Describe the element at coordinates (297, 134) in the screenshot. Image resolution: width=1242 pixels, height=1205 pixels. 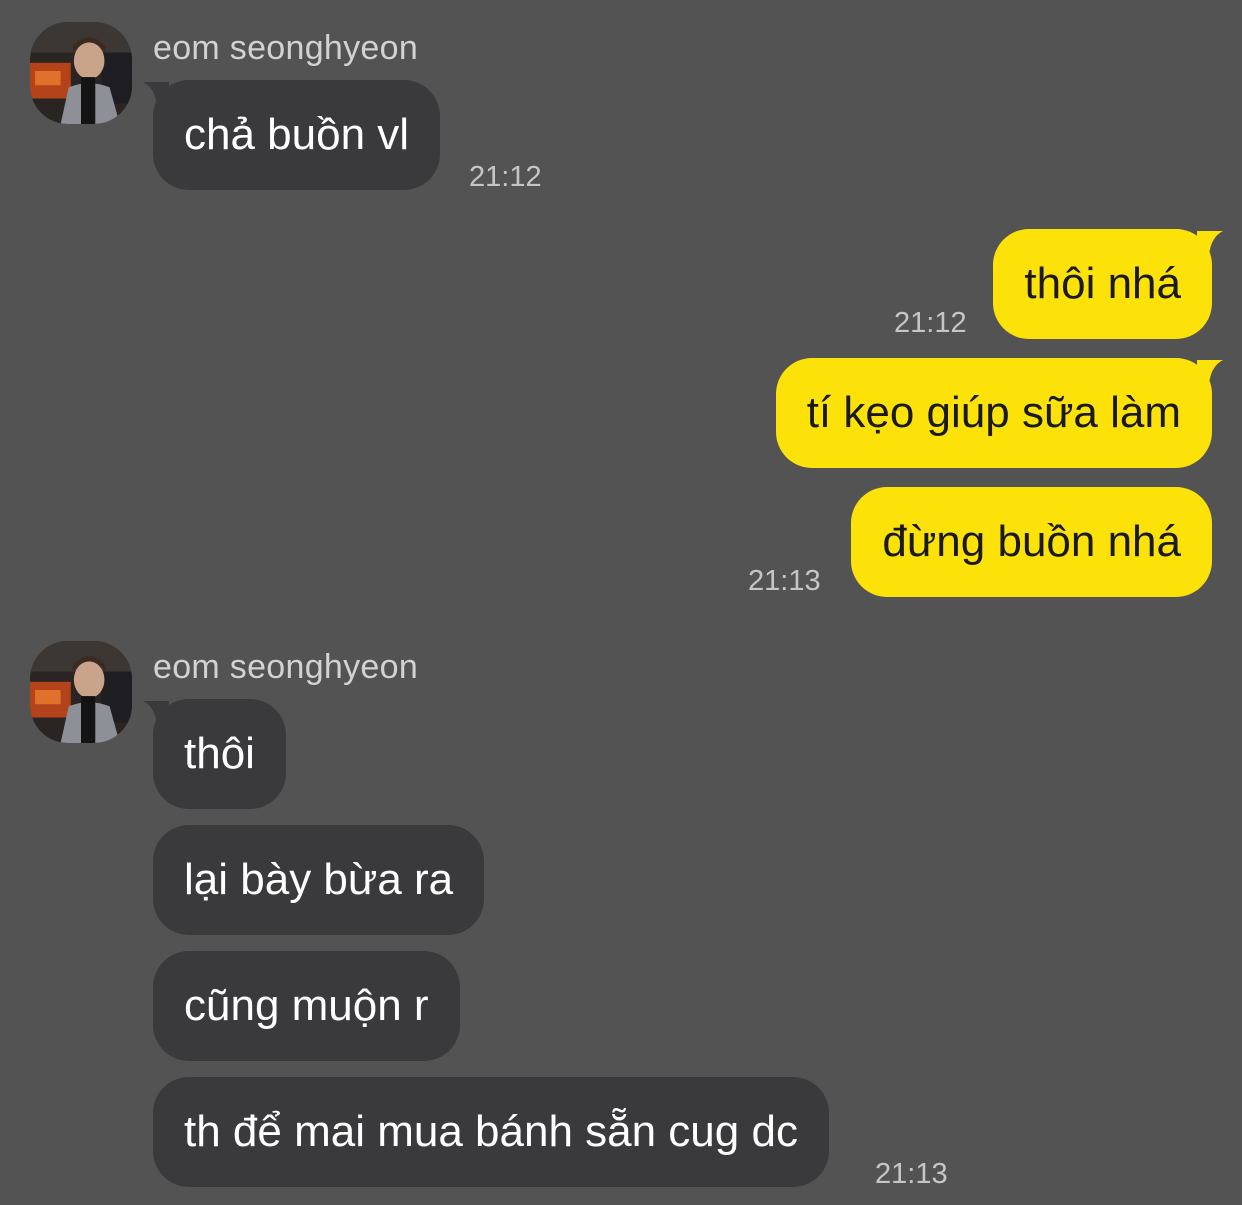
I see `message-text: chả buồn vl` at that location.